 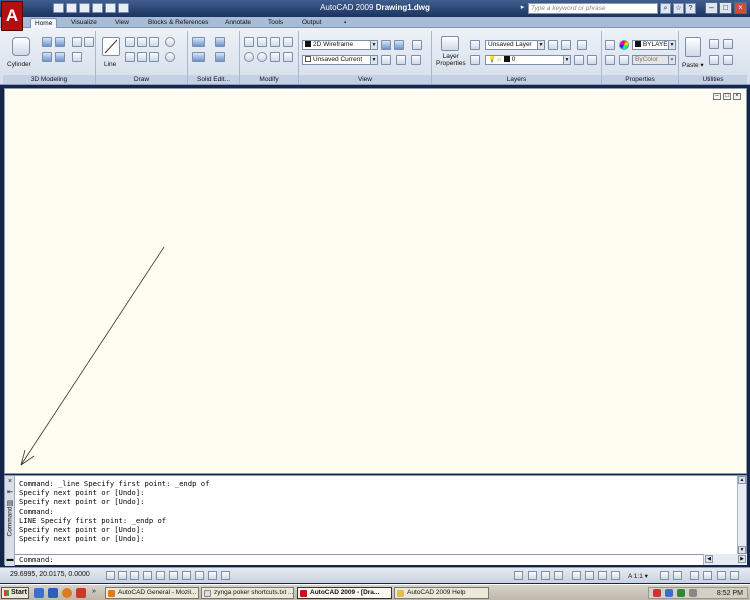 I want to click on object-snap-tracking-icon, so click(x=173, y=575).